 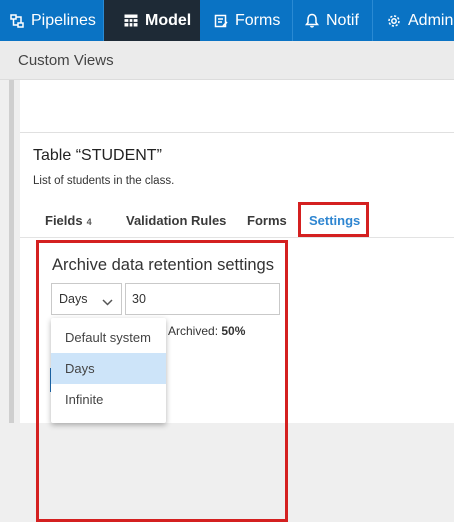 I want to click on retention-heading: Archive data retention settings, so click(x=163, y=265).